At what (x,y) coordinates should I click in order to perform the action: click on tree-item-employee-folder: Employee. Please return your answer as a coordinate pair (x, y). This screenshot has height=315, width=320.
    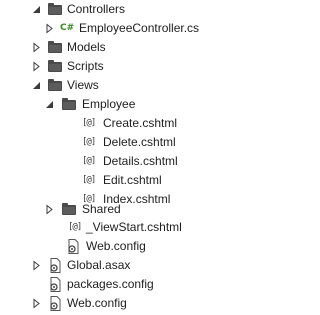
    Looking at the image, I should click on (106, 104).